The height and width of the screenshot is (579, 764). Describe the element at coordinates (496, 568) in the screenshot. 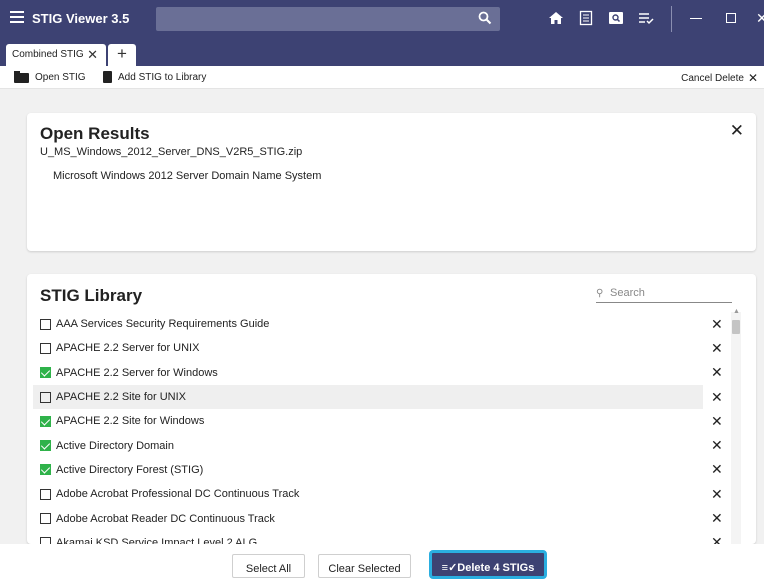

I see `delete-label: Delete 4 STIGs` at that location.